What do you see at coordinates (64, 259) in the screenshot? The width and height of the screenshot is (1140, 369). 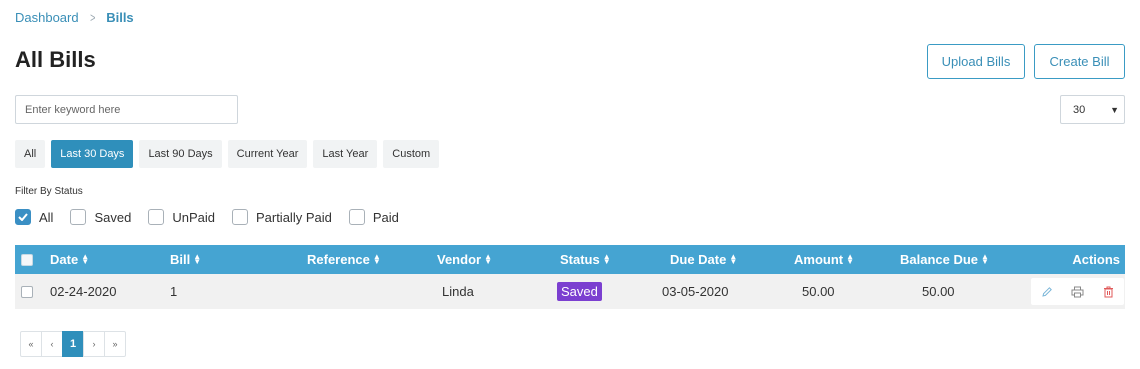 I see `column-header-label: Date` at bounding box center [64, 259].